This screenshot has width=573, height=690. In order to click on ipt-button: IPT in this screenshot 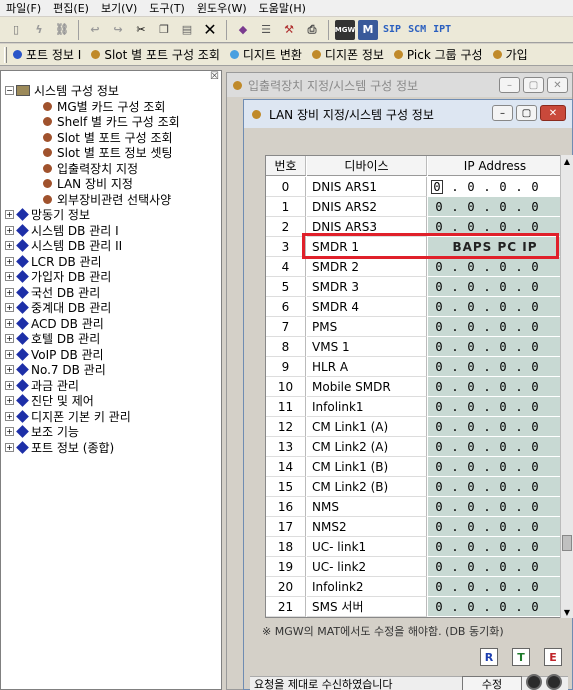, I will do `click(442, 29)`.